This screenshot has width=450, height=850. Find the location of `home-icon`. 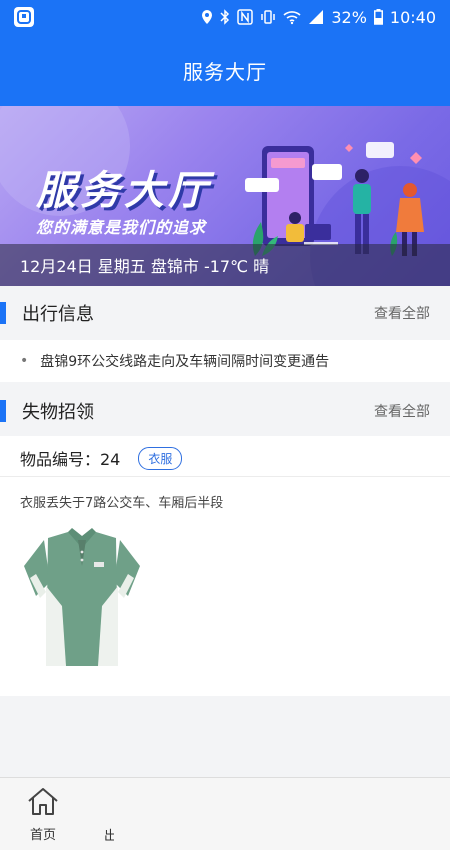

home-icon is located at coordinates (43, 803).